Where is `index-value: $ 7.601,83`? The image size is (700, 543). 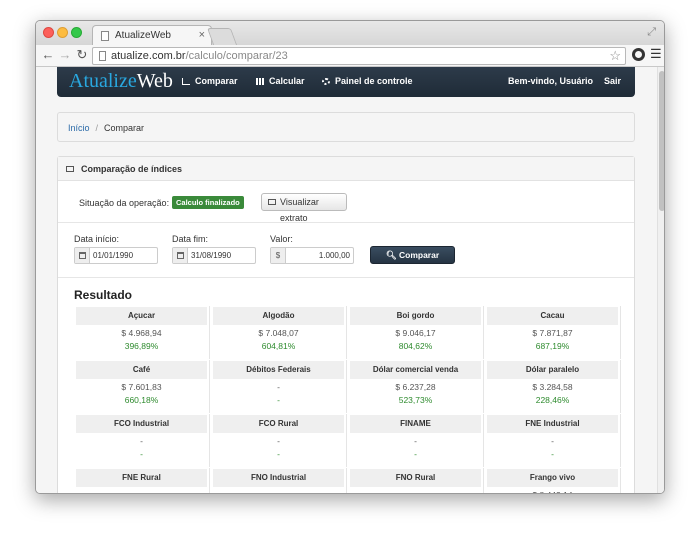
index-value: $ 7.601,83 is located at coordinates (141, 387).